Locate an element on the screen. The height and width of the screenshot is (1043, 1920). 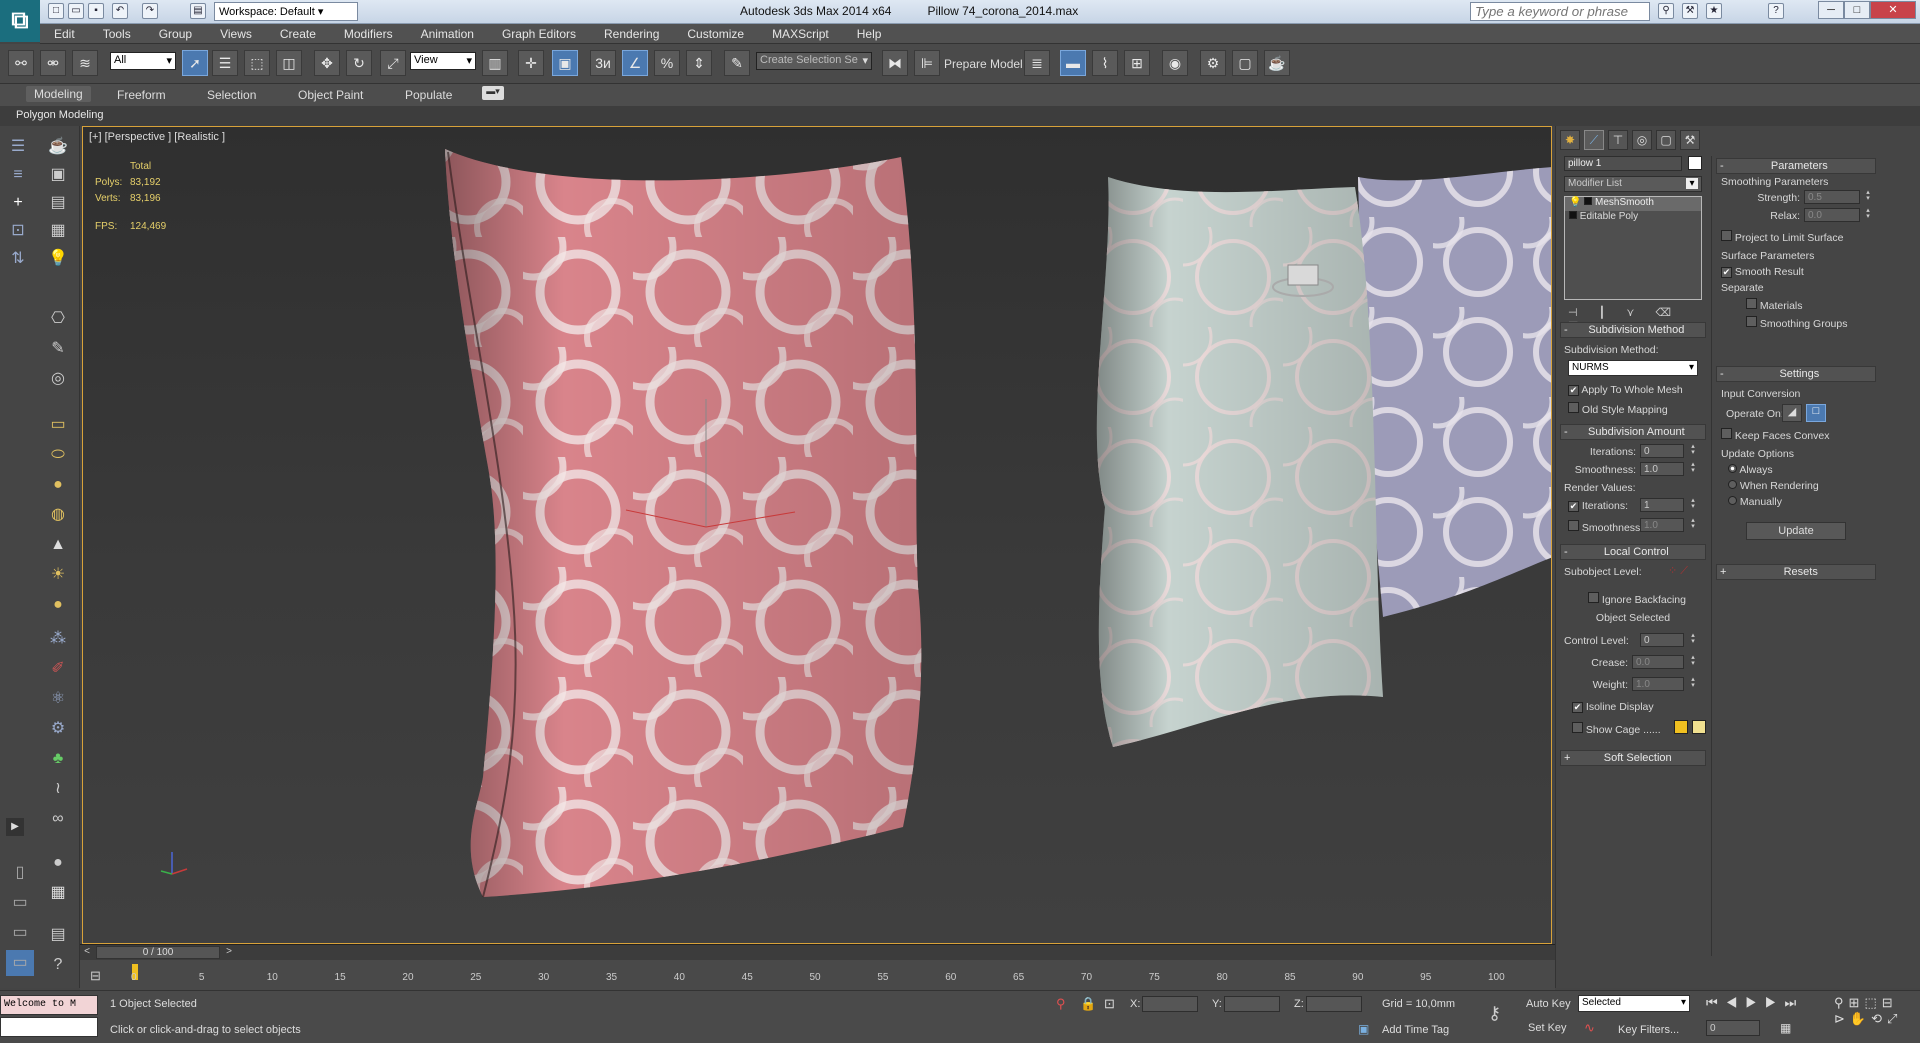
list-icon: ▤ is located at coordinates (58, 203).